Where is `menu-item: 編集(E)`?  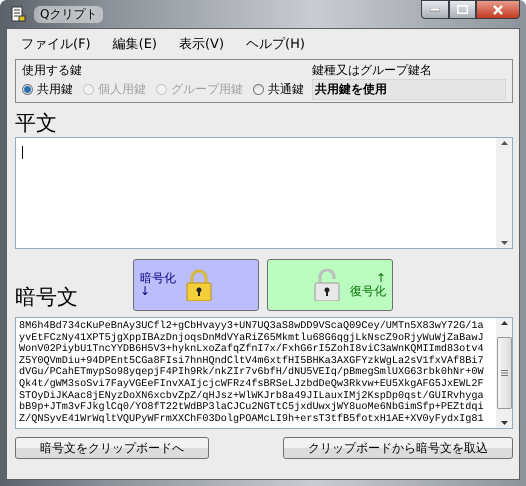 menu-item: 編集(E) is located at coordinates (134, 44).